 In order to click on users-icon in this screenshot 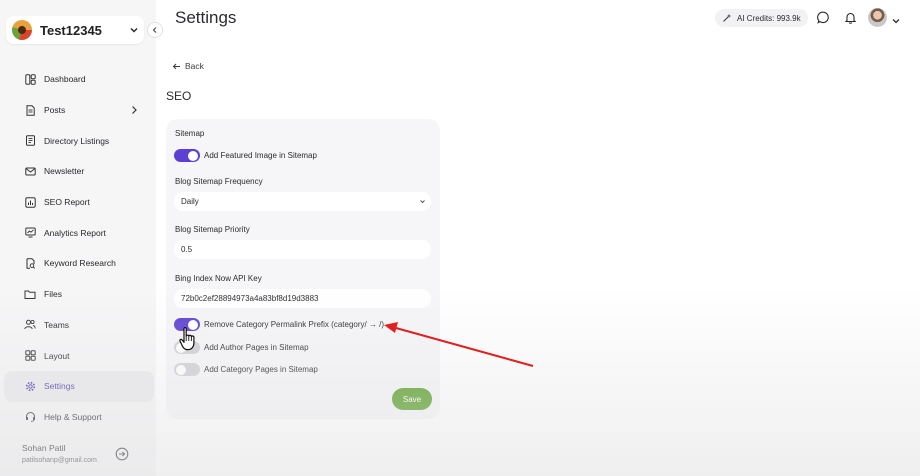, I will do `click(30, 325)`.